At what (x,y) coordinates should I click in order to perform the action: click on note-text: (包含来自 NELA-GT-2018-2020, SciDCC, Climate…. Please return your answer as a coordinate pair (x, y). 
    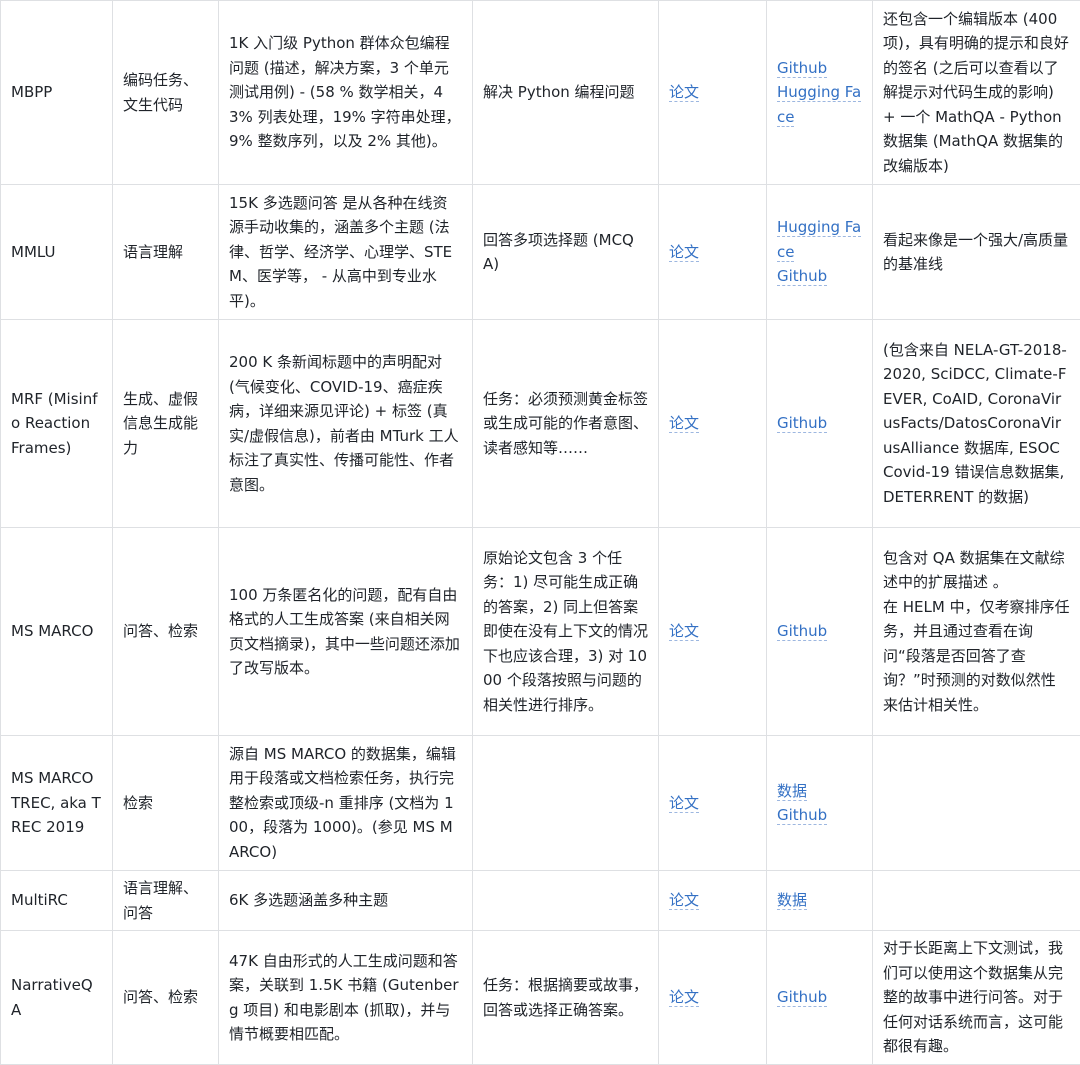
    Looking at the image, I should click on (976, 424).